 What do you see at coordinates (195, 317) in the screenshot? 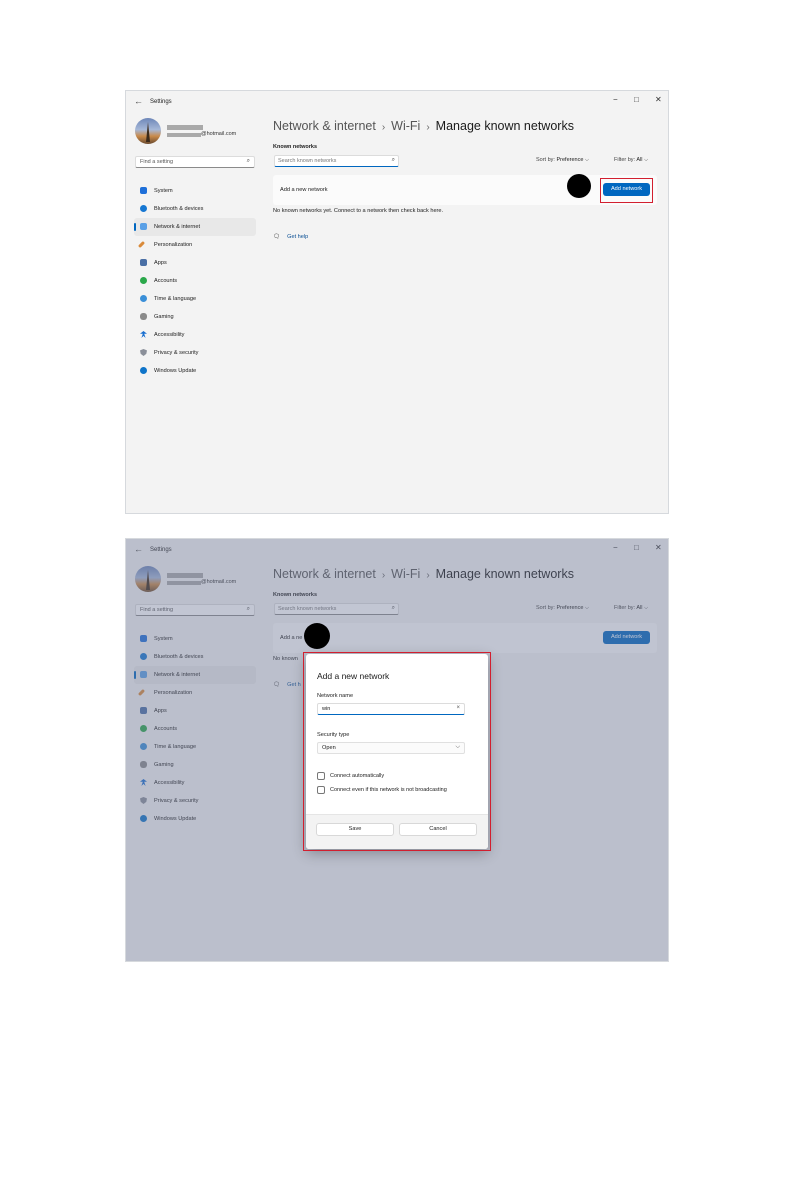
I see `sidebar-item-gaming: Gaming` at bounding box center [195, 317].